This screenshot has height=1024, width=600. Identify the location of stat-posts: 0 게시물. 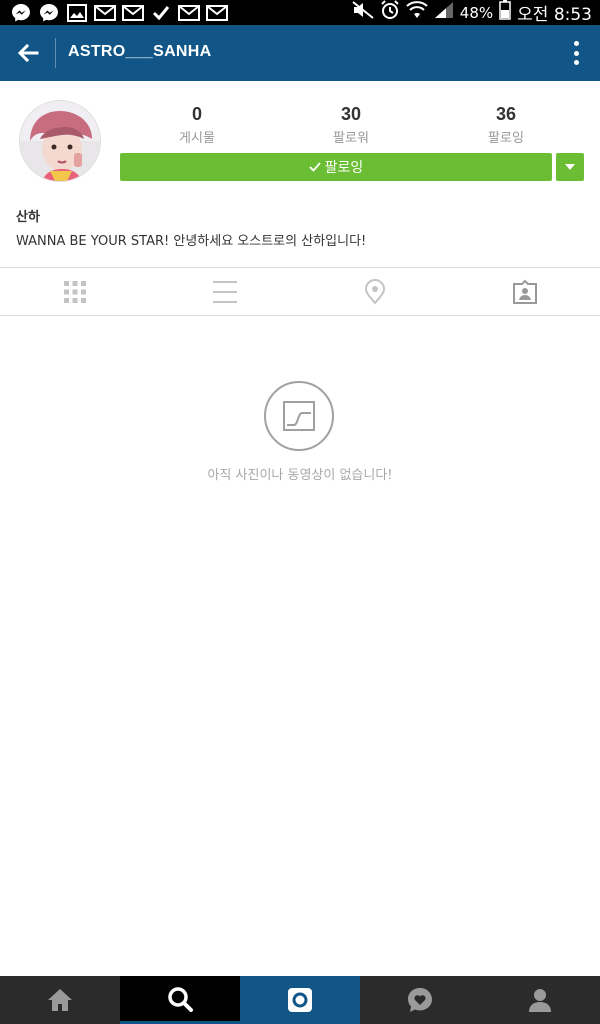
(197, 125).